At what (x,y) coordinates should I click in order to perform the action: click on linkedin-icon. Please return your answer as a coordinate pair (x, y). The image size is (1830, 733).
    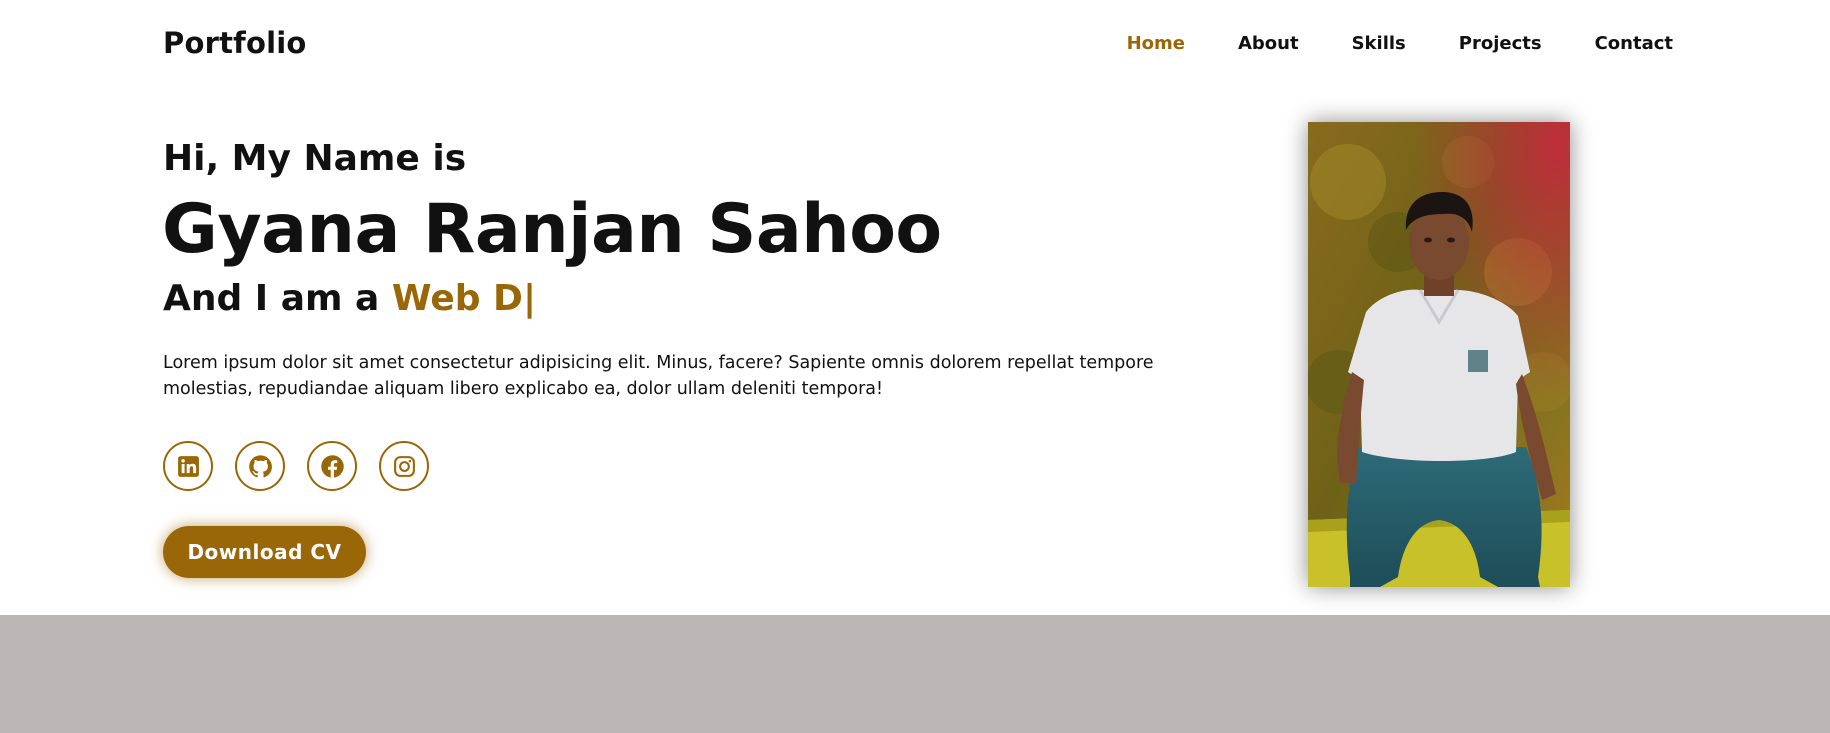
    Looking at the image, I should click on (188, 466).